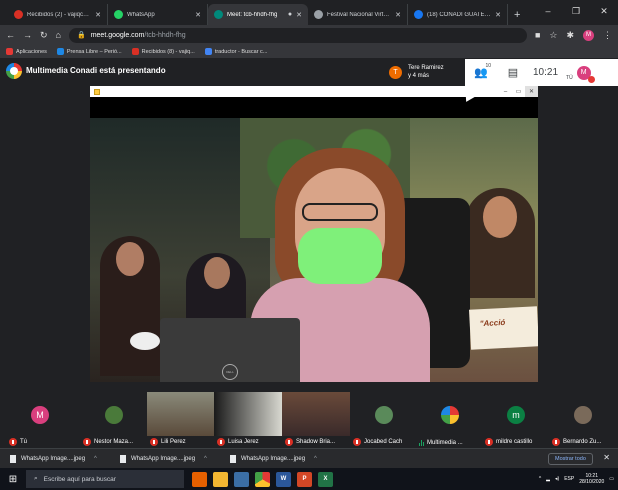  I want to click on window-controls: – ❐ ✕, so click(576, 11).